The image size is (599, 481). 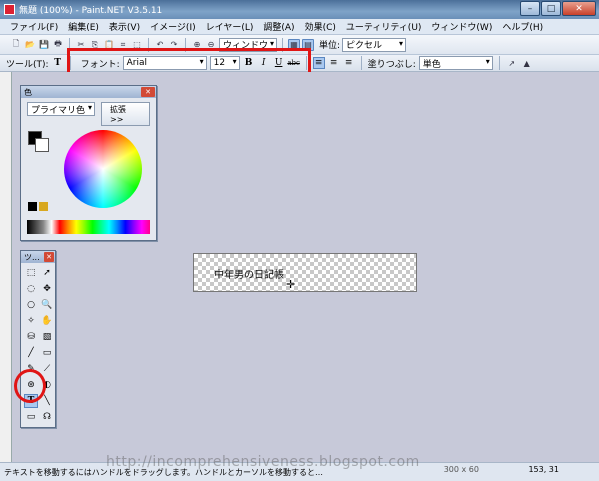 I want to click on tool-label: ツール(T):, so click(x=27, y=64).